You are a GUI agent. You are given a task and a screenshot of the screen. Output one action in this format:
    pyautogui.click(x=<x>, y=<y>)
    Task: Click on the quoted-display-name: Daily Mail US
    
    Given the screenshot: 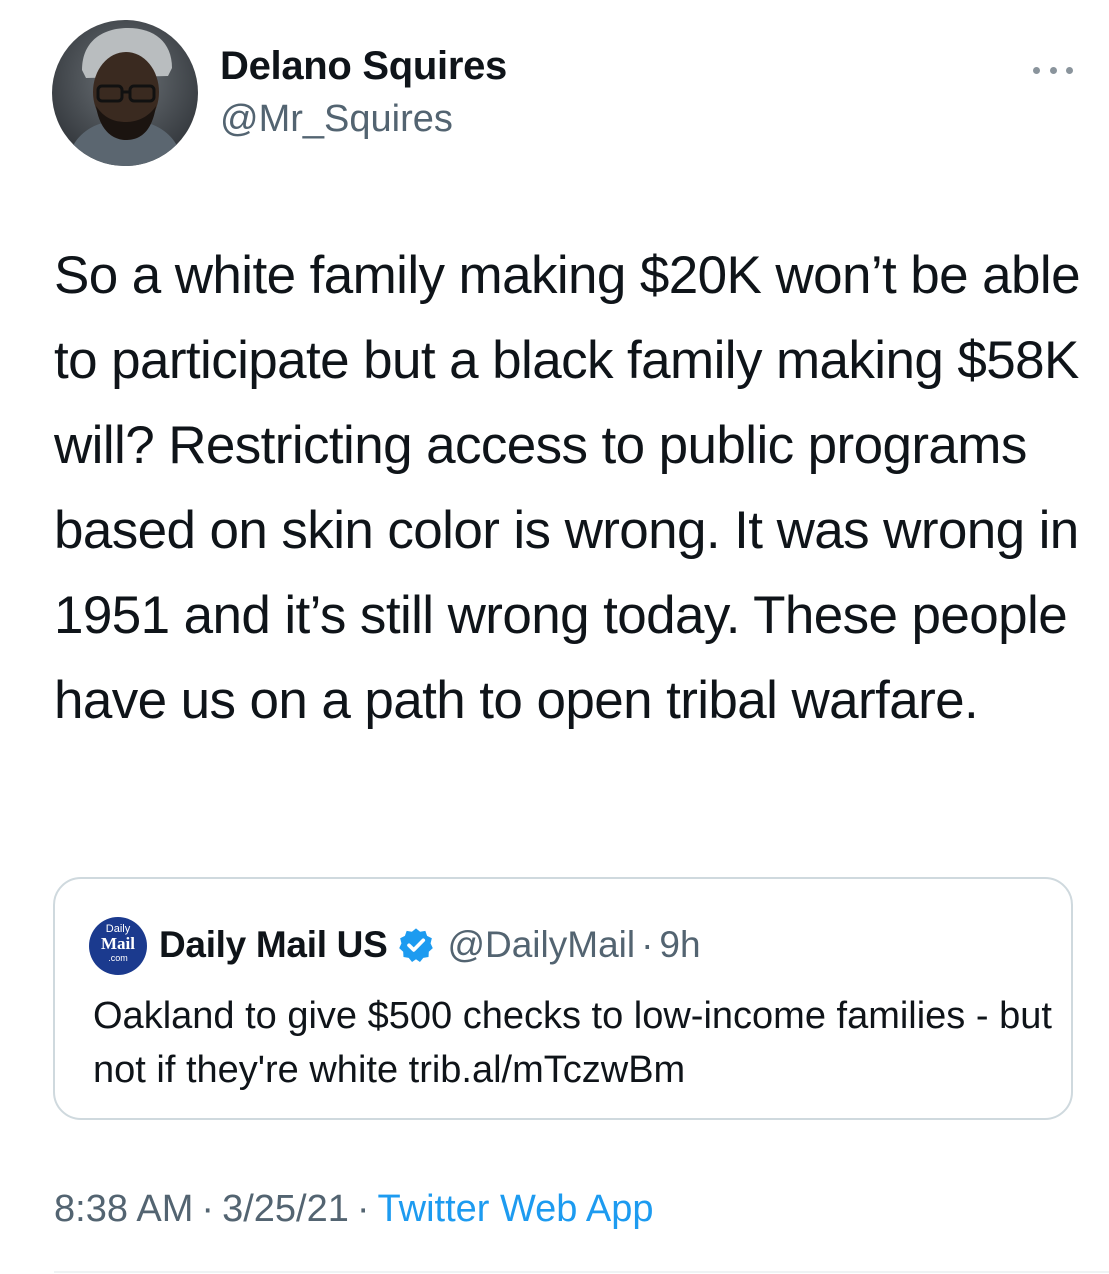 What is the action you would take?
    pyautogui.click(x=273, y=944)
    